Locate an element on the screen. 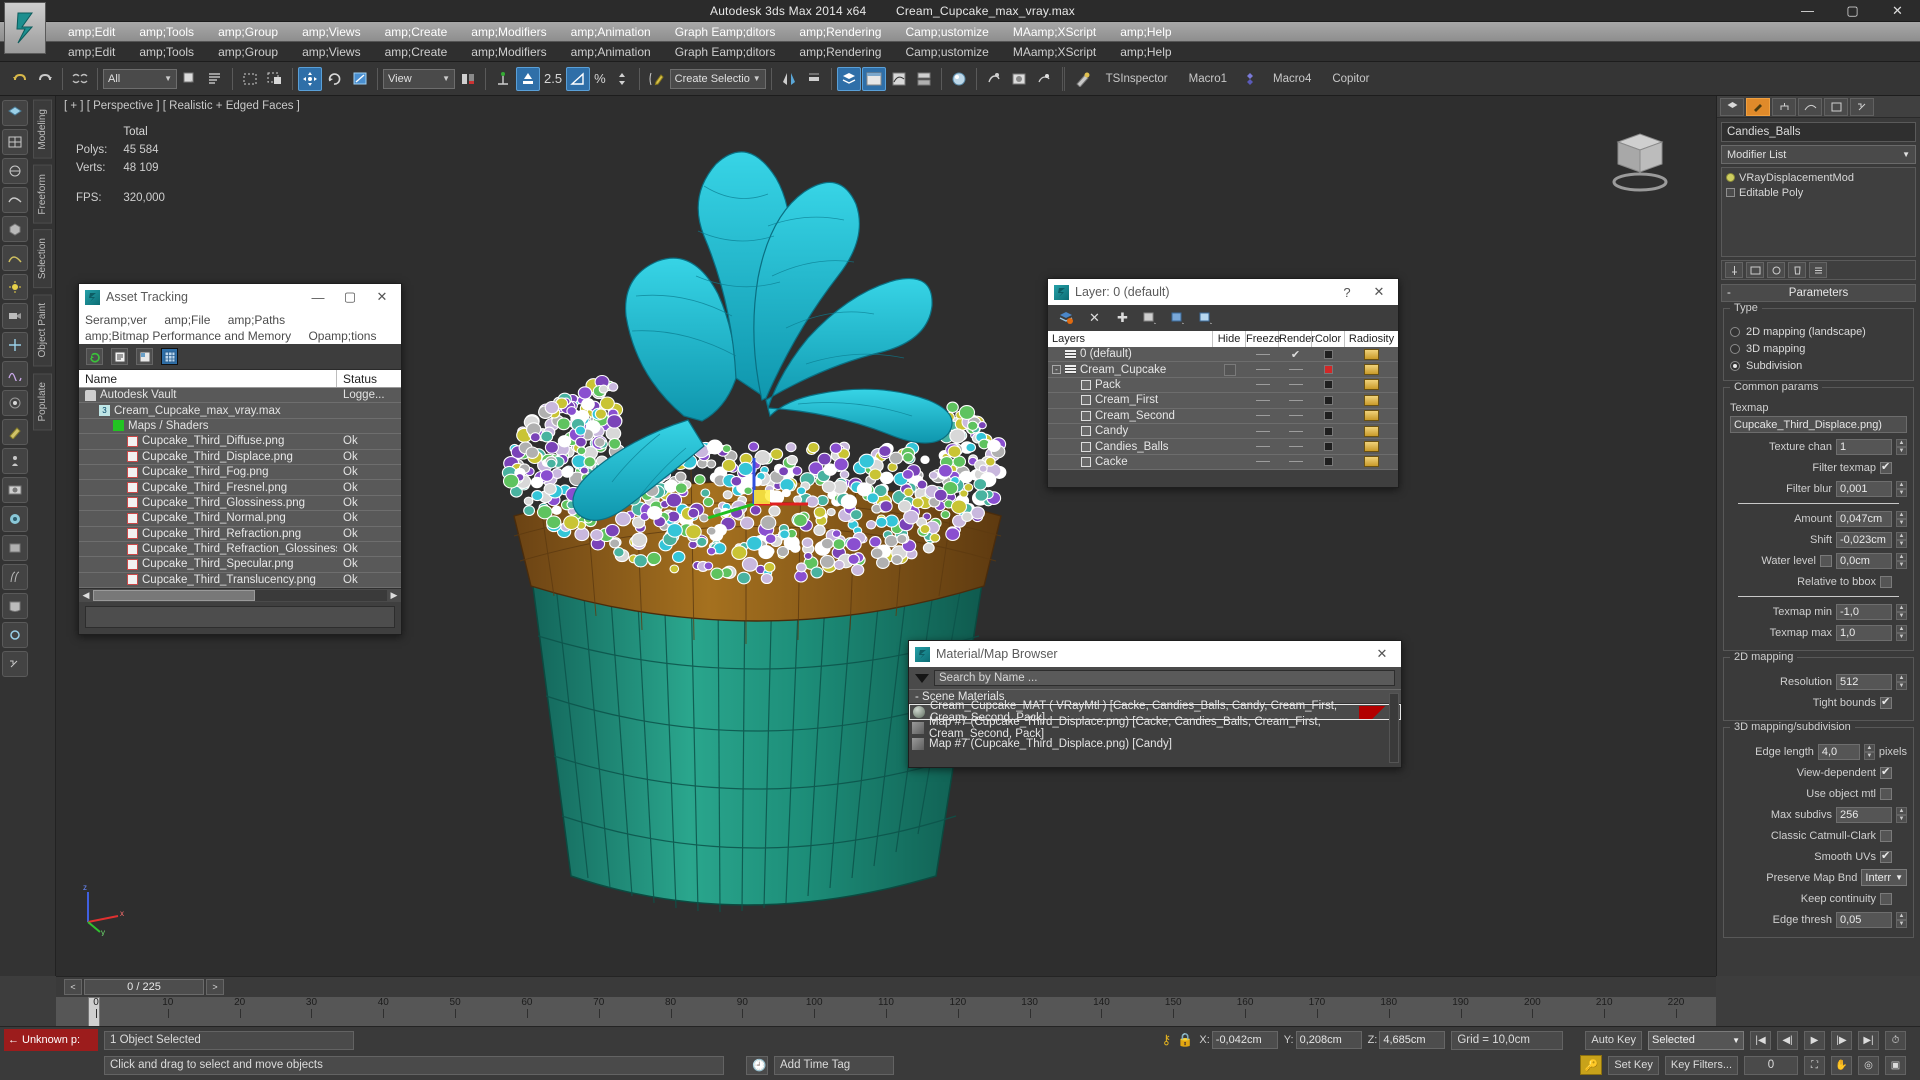 This screenshot has width=1920, height=1080. use-pivot-center-icon is located at coordinates (468, 79).